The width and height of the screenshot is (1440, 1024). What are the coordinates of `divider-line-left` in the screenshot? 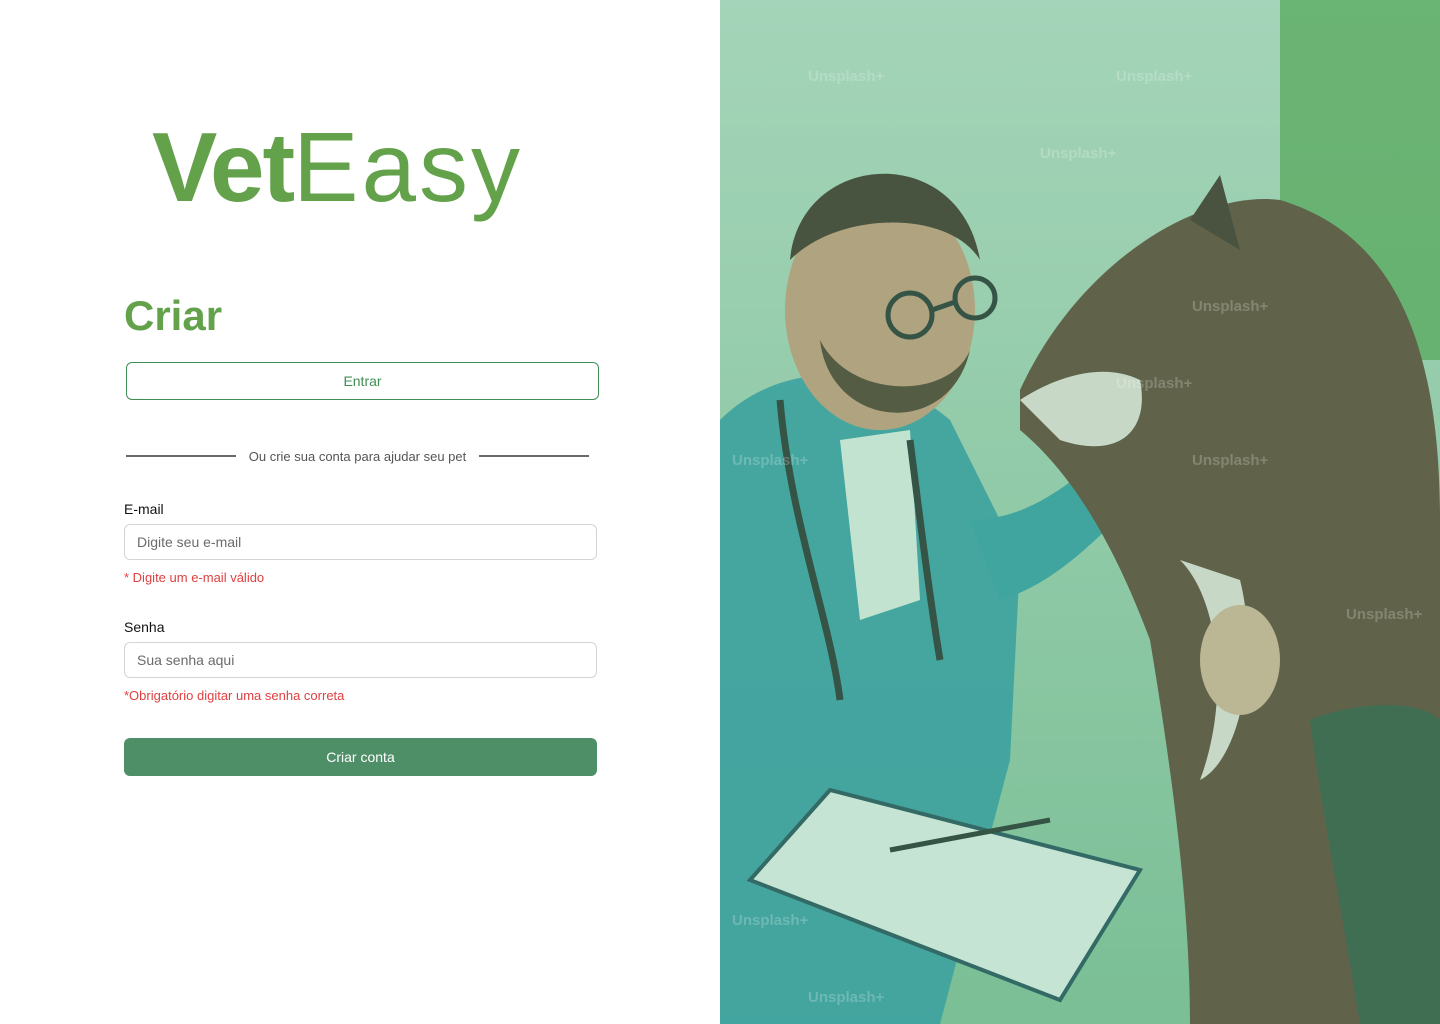 It's located at (181, 456).